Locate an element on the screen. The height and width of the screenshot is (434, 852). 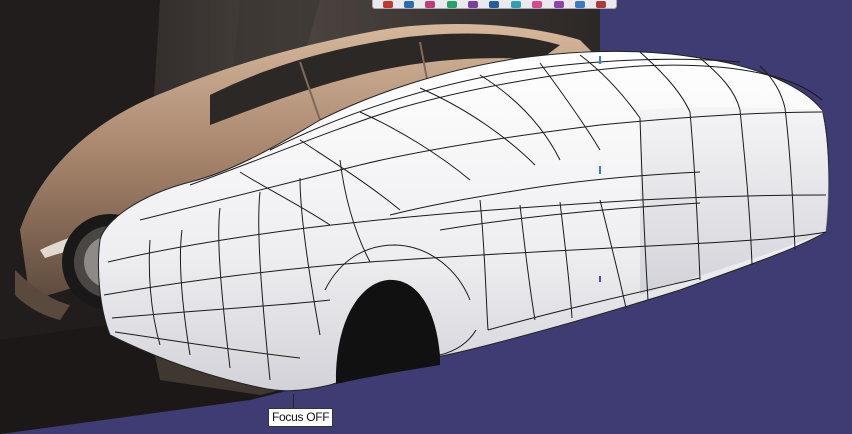
focus-pointer is located at coordinates (293, 401).